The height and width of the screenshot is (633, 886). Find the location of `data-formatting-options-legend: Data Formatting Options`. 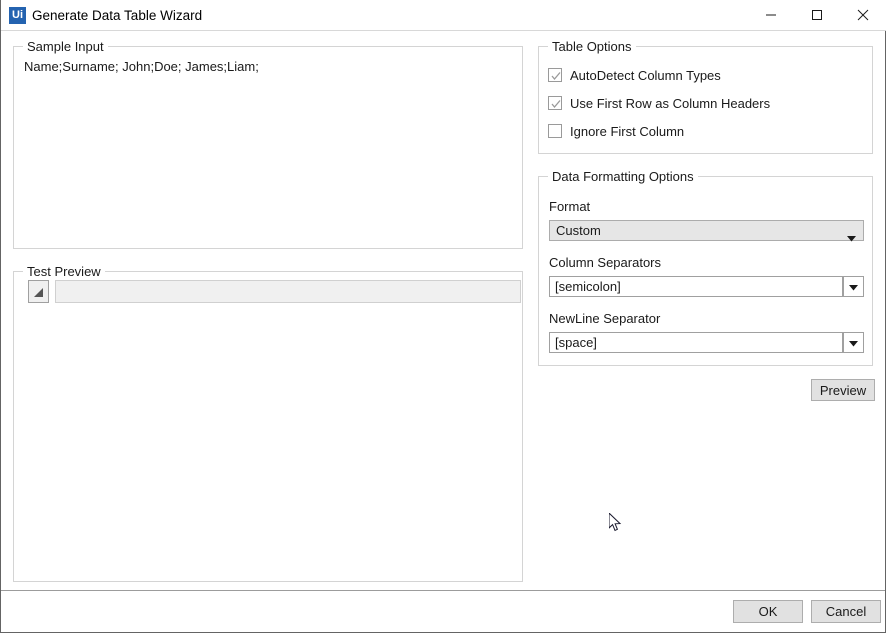

data-formatting-options-legend: Data Formatting Options is located at coordinates (623, 176).